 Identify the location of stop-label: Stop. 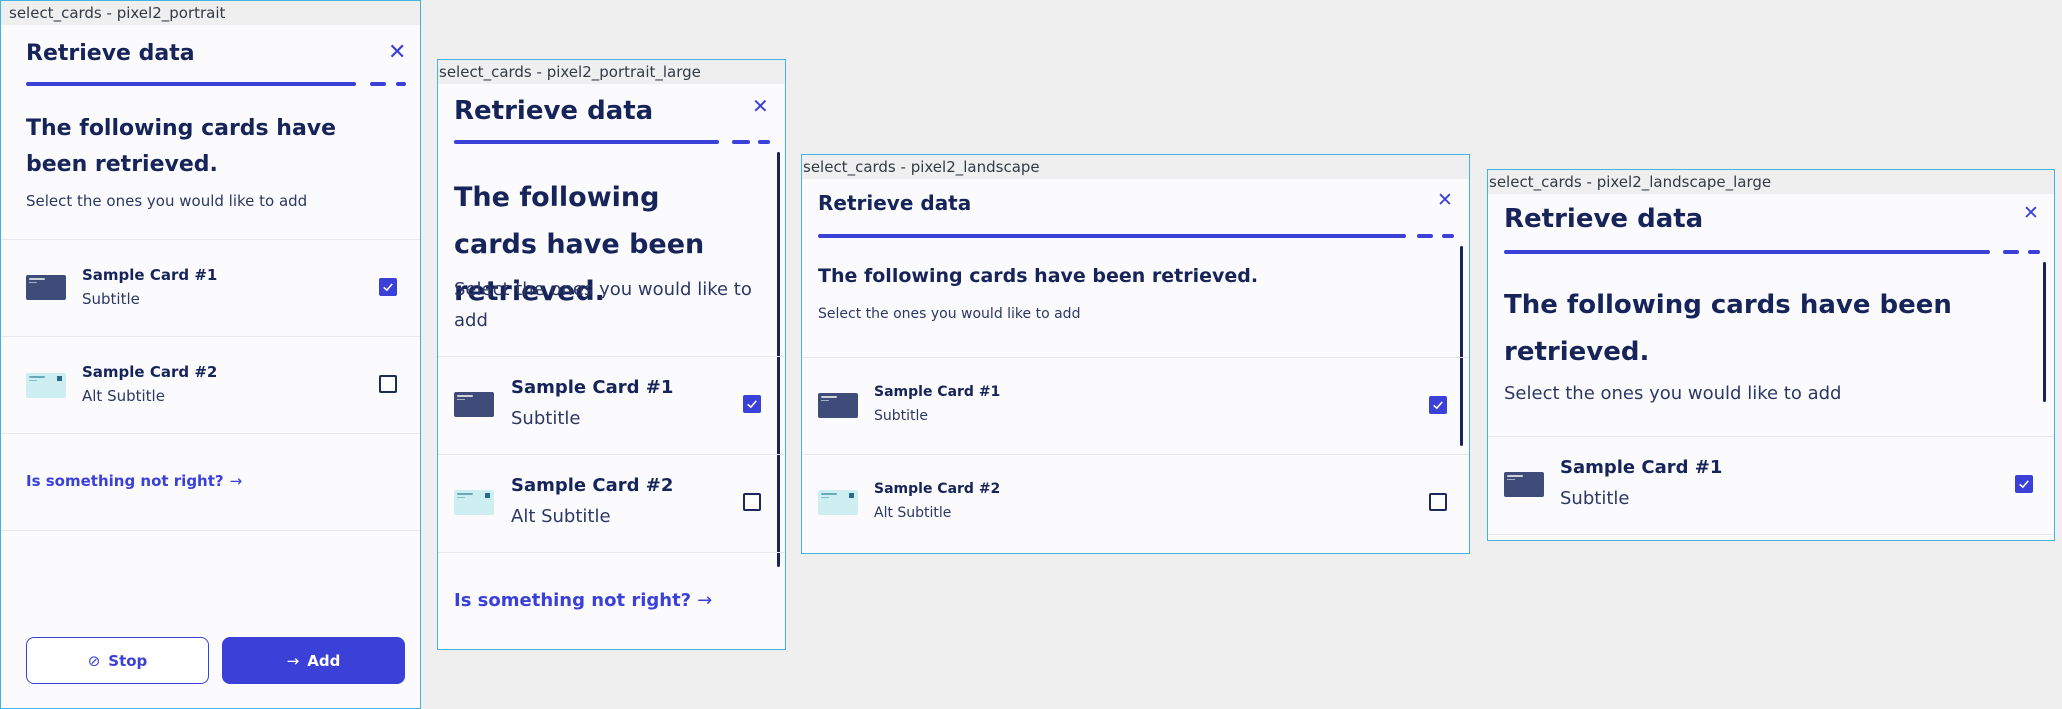
(128, 660).